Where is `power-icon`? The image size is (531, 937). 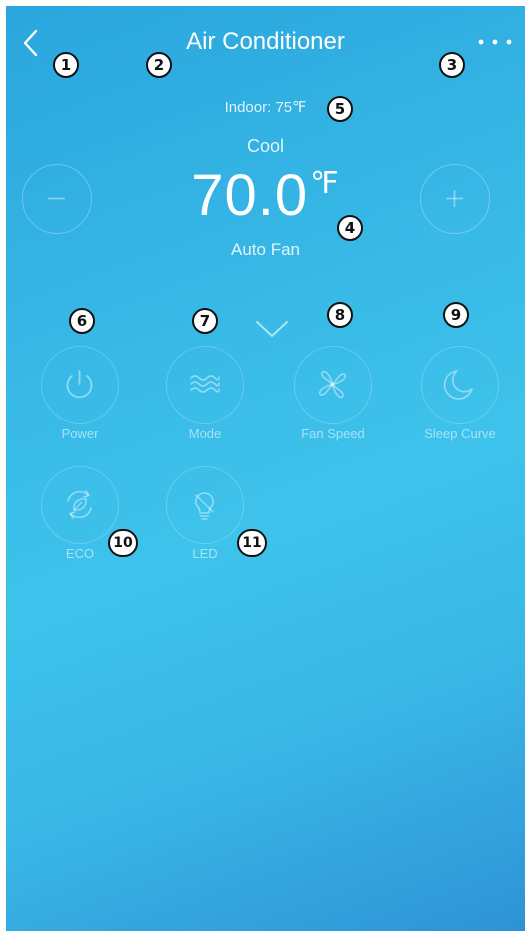
power-icon is located at coordinates (79, 384).